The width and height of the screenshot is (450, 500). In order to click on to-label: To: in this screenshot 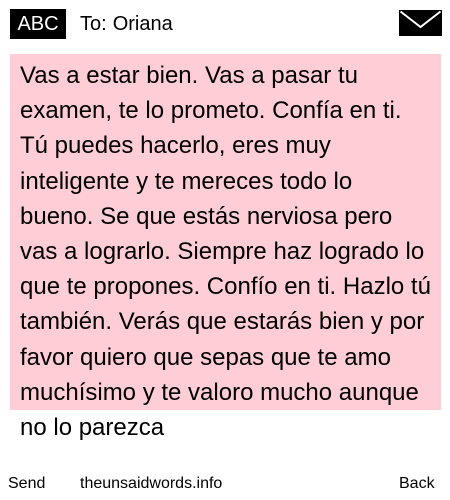, I will do `click(93, 24)`.